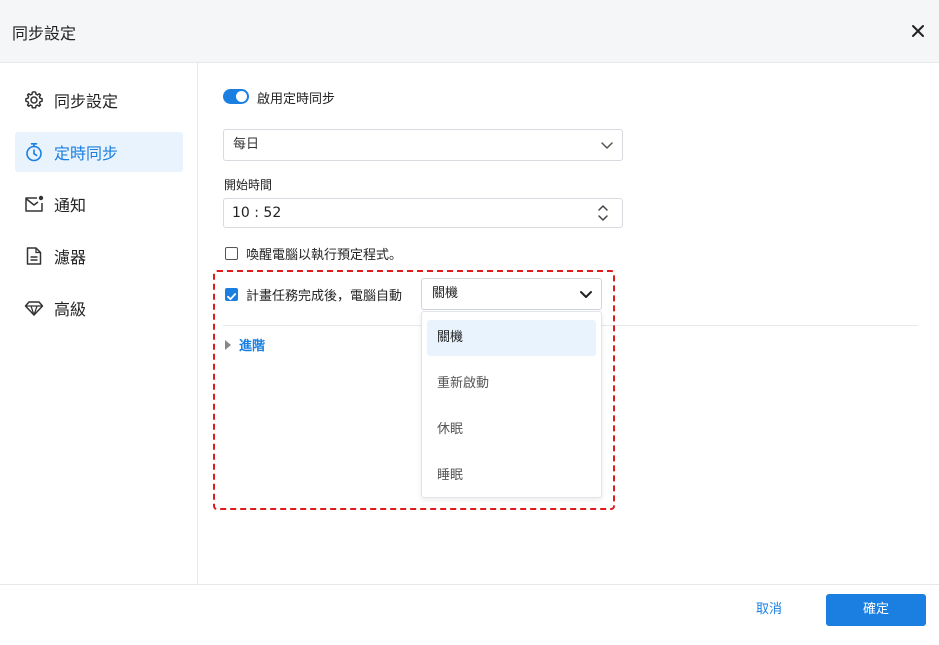 This screenshot has height=645, width=939. Describe the element at coordinates (511, 338) in the screenshot. I see `power-option-shutdown: 關機` at that location.